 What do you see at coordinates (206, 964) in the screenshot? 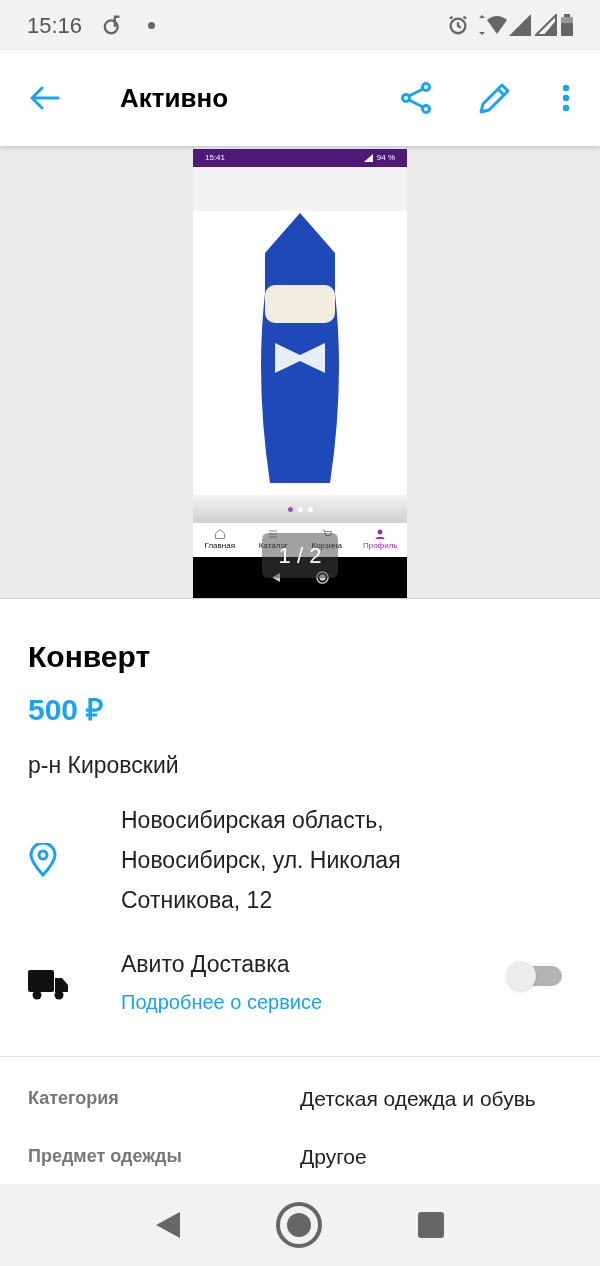
I see `delivery-title: Авито Доставка` at bounding box center [206, 964].